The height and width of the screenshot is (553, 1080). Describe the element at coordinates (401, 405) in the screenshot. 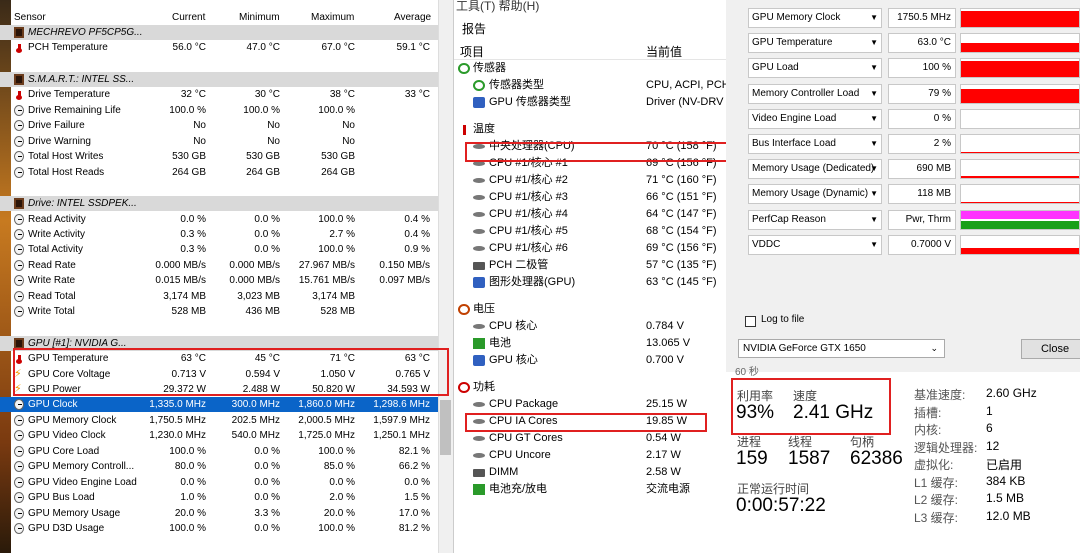

I see `sensor-avg-value: 1,298.6 MHz` at that location.